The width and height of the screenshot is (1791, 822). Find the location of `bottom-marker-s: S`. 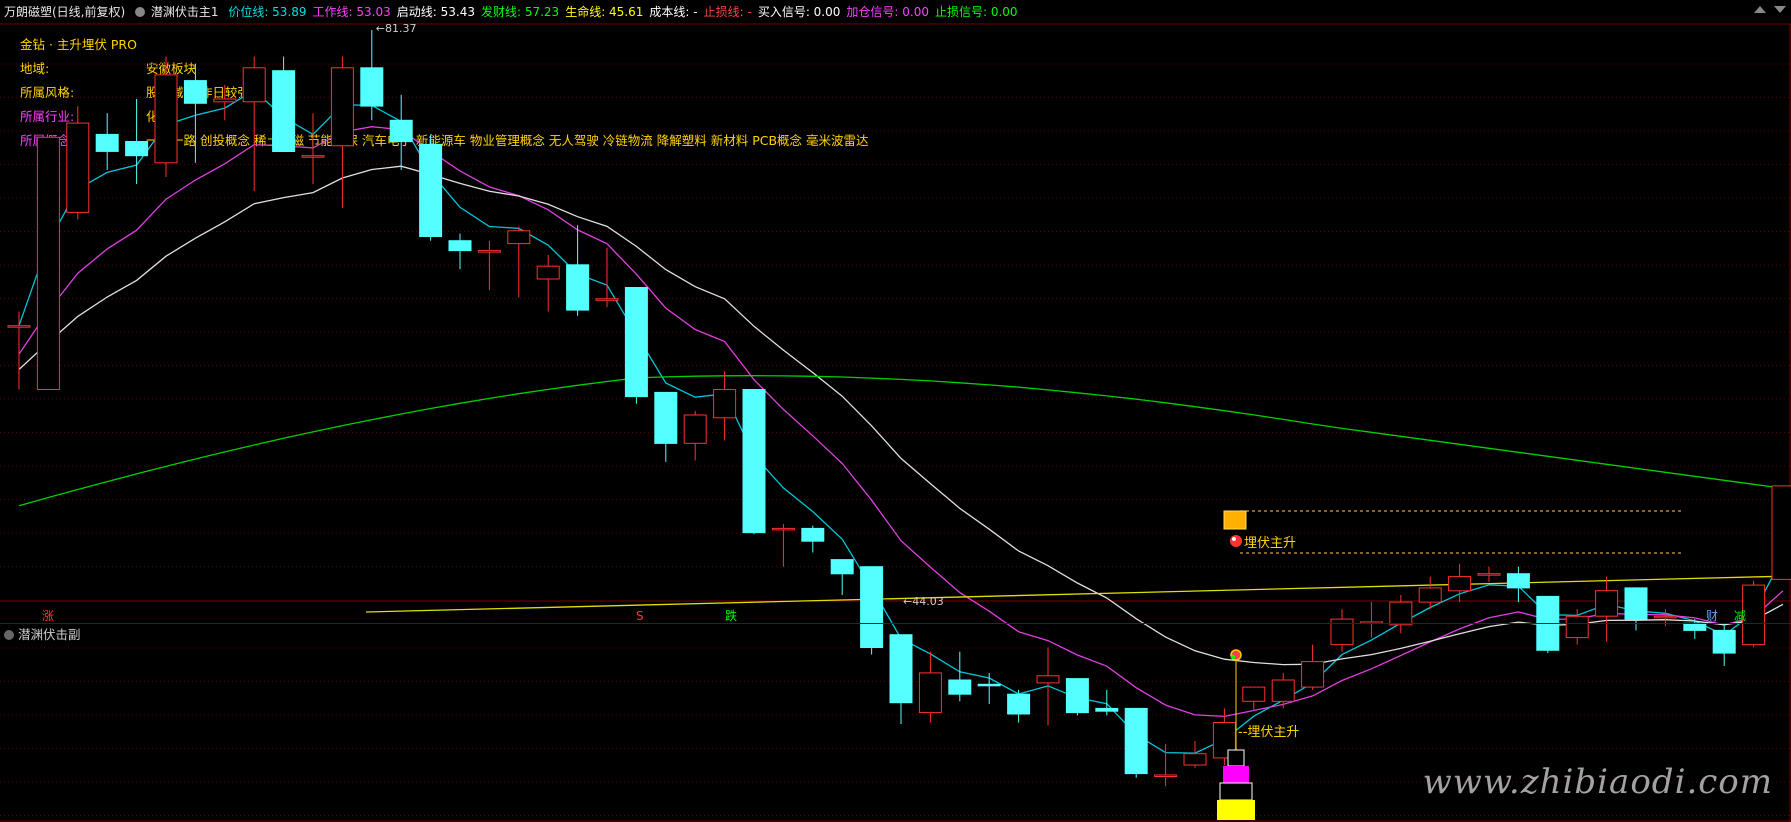

bottom-marker-s: S is located at coordinates (640, 616).